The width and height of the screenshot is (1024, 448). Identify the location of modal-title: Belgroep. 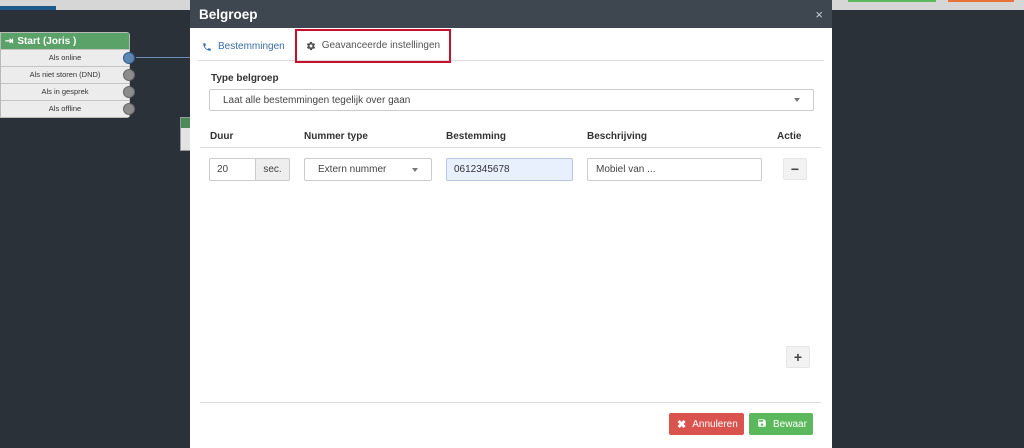
(228, 14).